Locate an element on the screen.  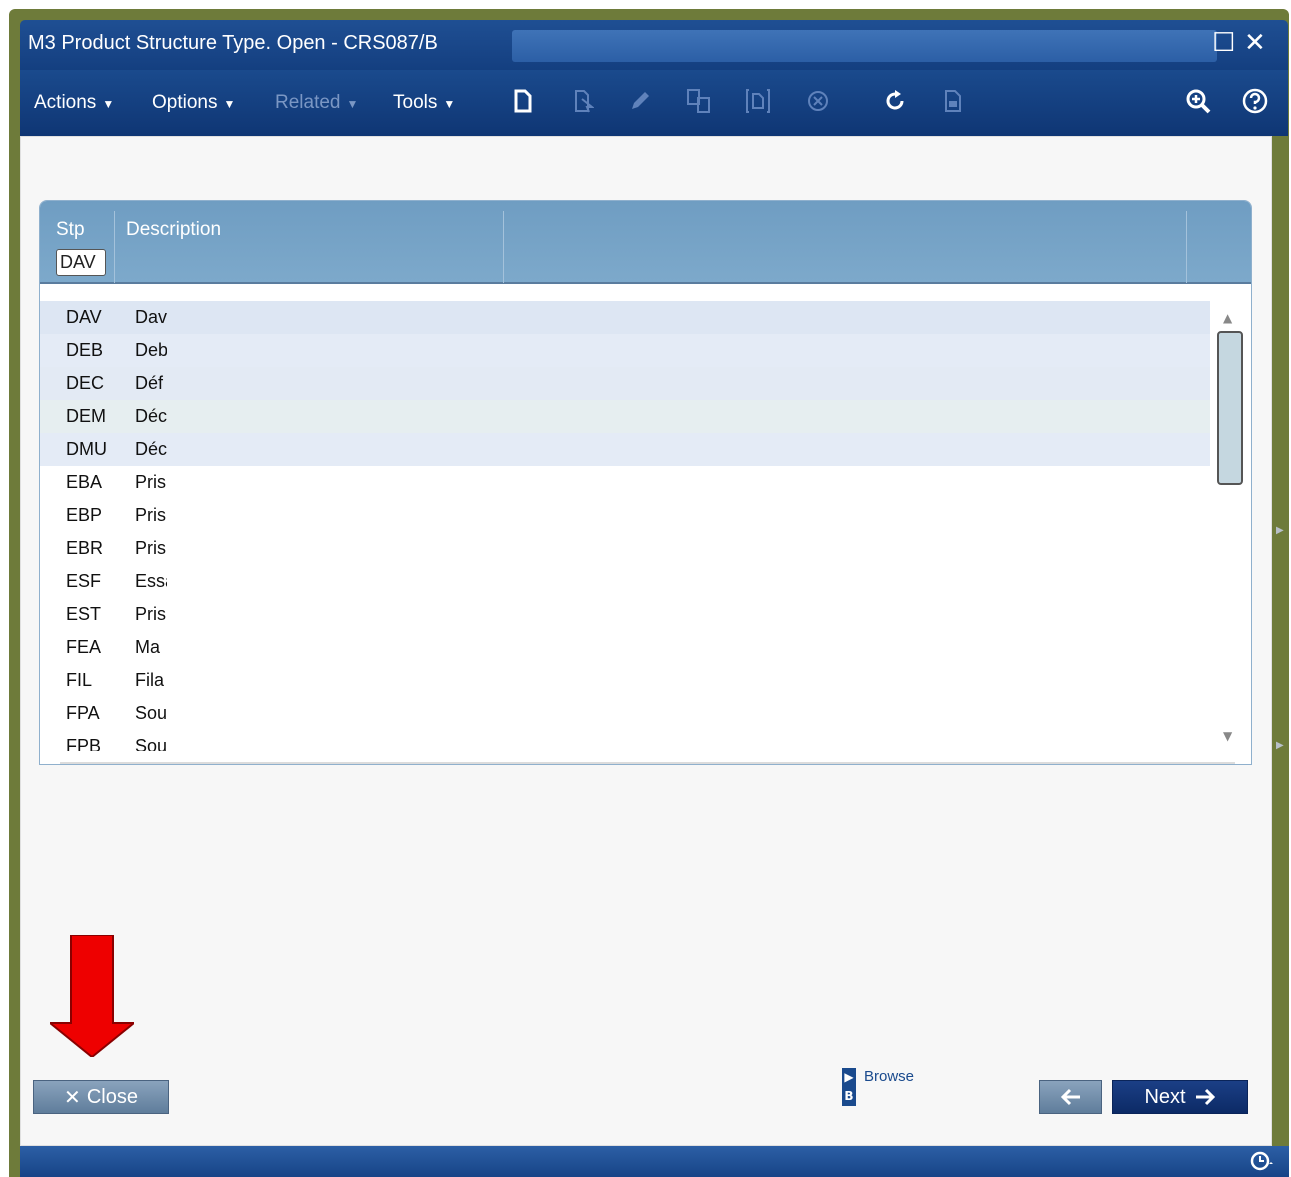
table-row: EBP Pris is located at coordinates (625, 515).